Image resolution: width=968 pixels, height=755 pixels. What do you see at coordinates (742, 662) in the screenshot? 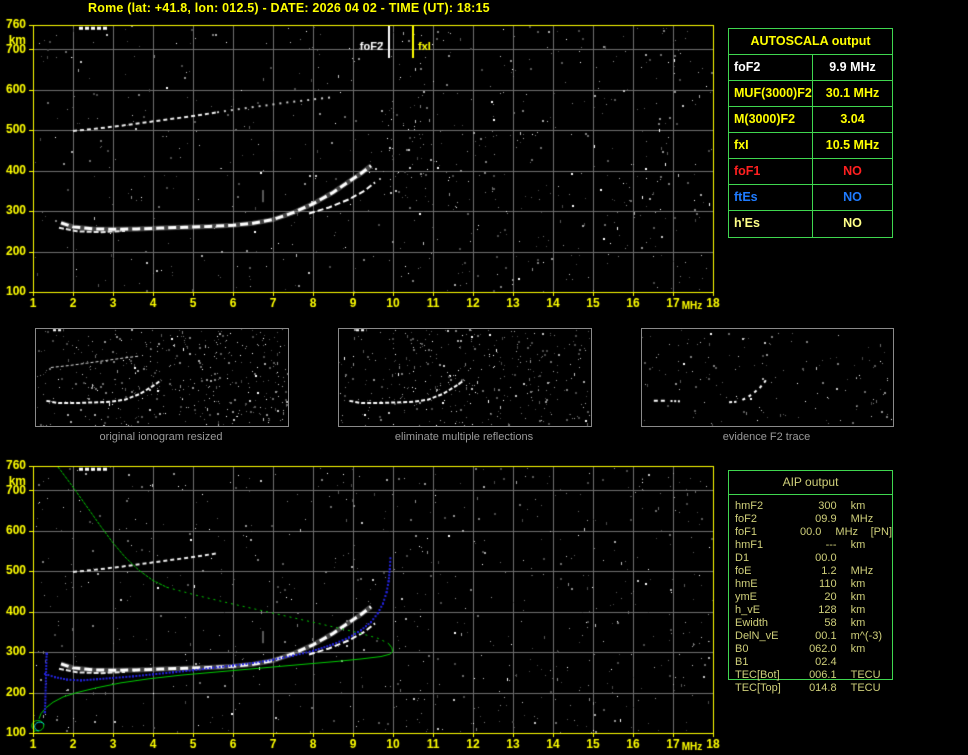
I see `parameter-name: B1` at bounding box center [742, 662].